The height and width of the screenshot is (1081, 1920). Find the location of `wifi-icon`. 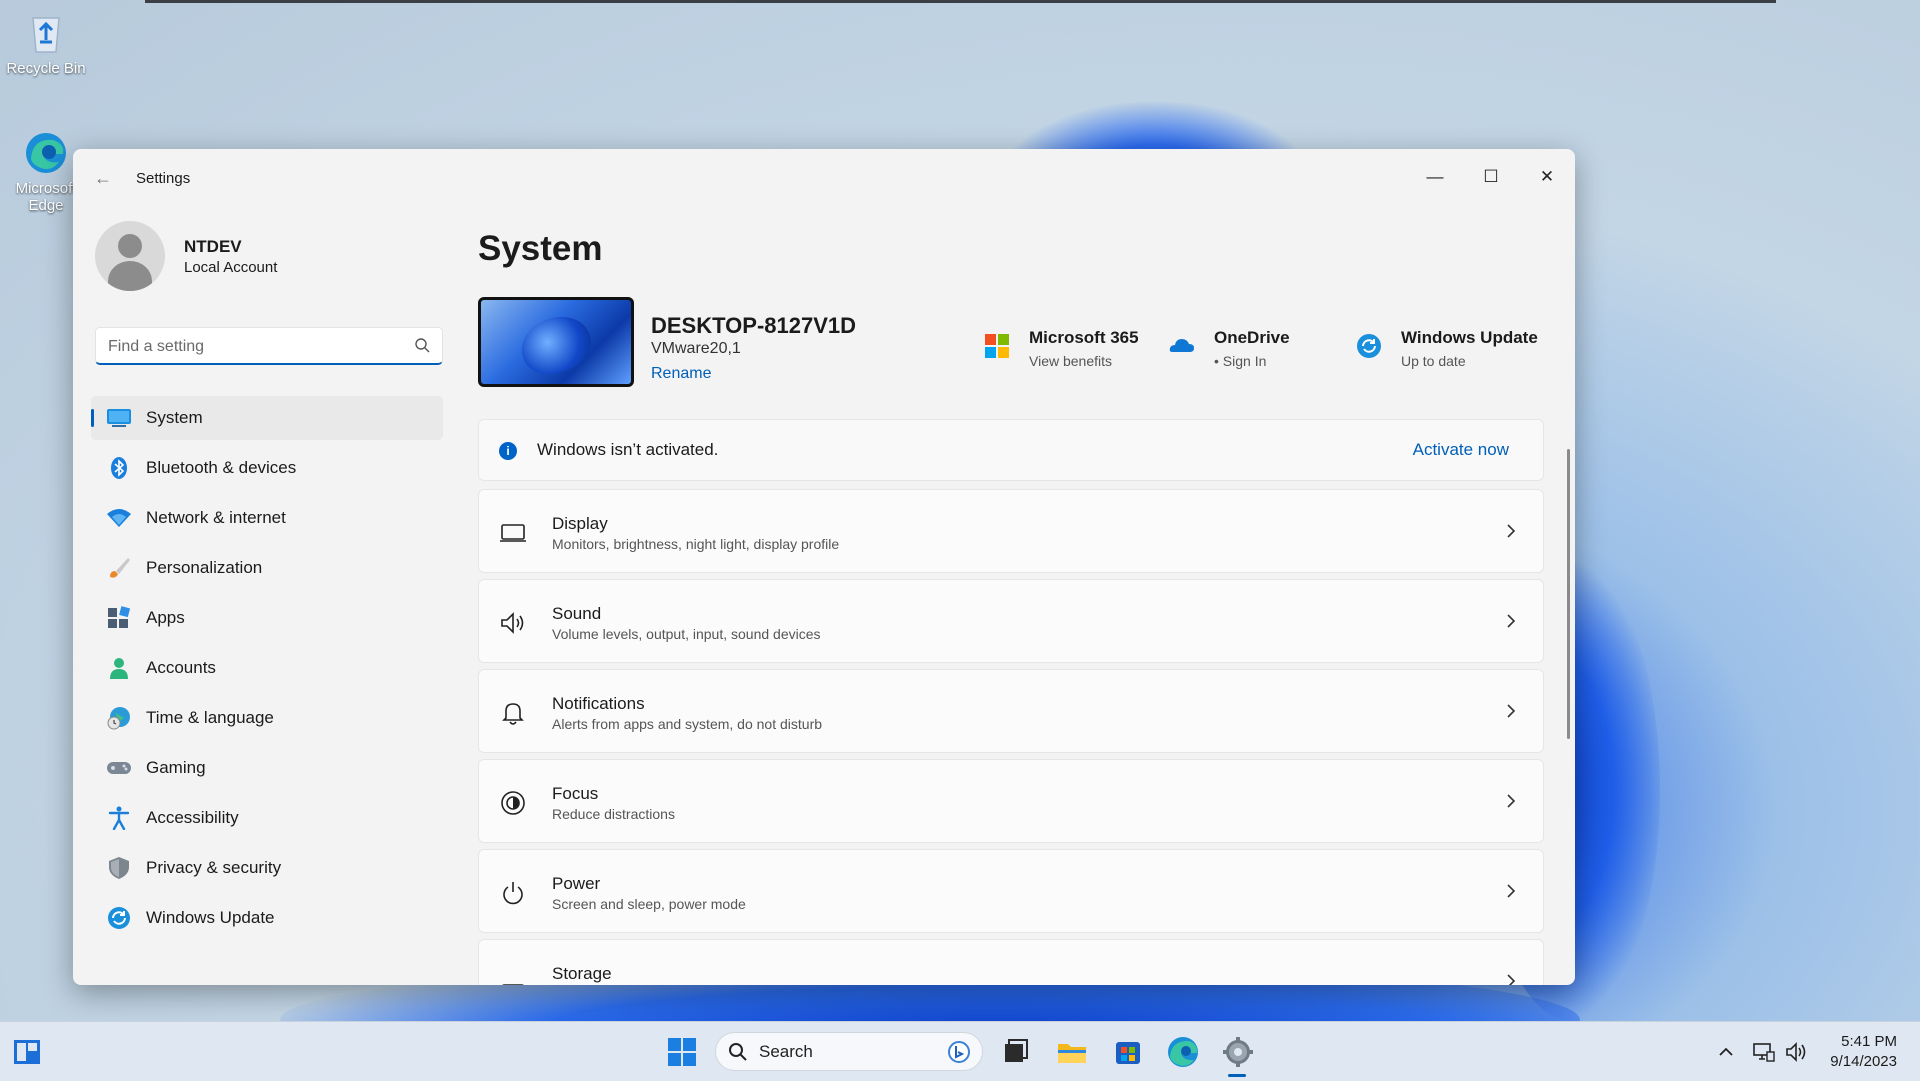

wifi-icon is located at coordinates (119, 518).